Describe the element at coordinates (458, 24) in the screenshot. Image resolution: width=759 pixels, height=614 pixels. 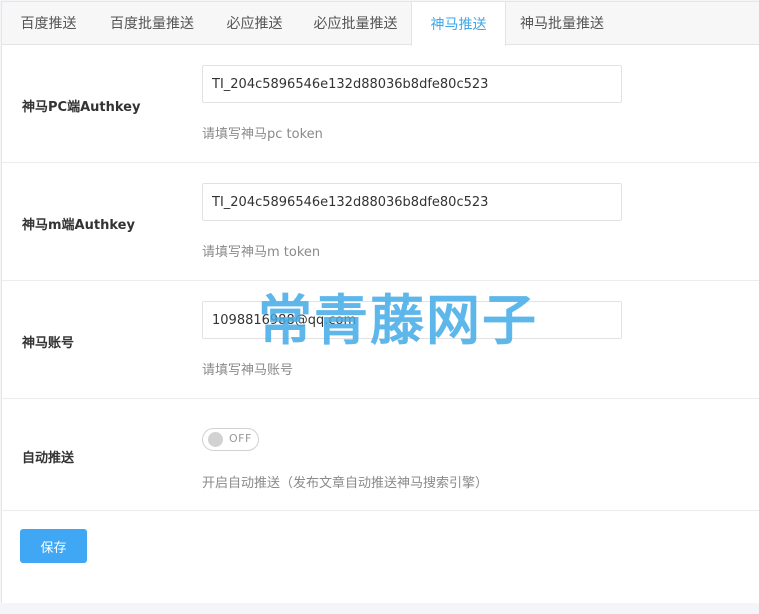
I see `tab-shenma-push: 神马推送` at that location.